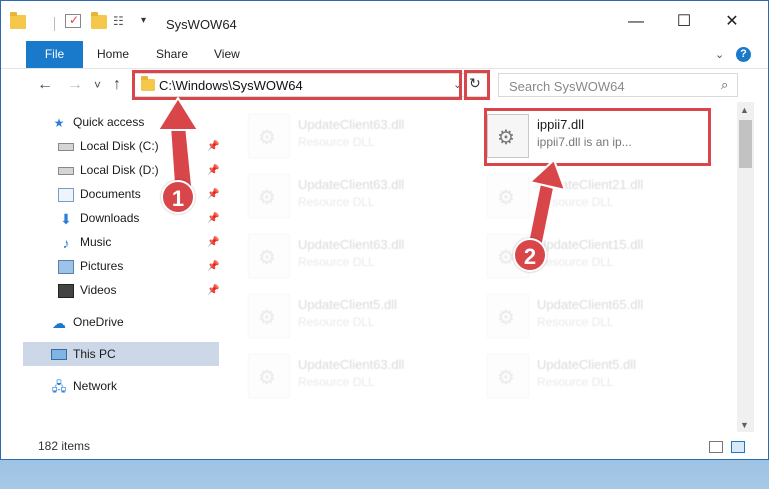 The width and height of the screenshot is (769, 489). Describe the element at coordinates (66, 290) in the screenshot. I see `videos-icon` at that location.